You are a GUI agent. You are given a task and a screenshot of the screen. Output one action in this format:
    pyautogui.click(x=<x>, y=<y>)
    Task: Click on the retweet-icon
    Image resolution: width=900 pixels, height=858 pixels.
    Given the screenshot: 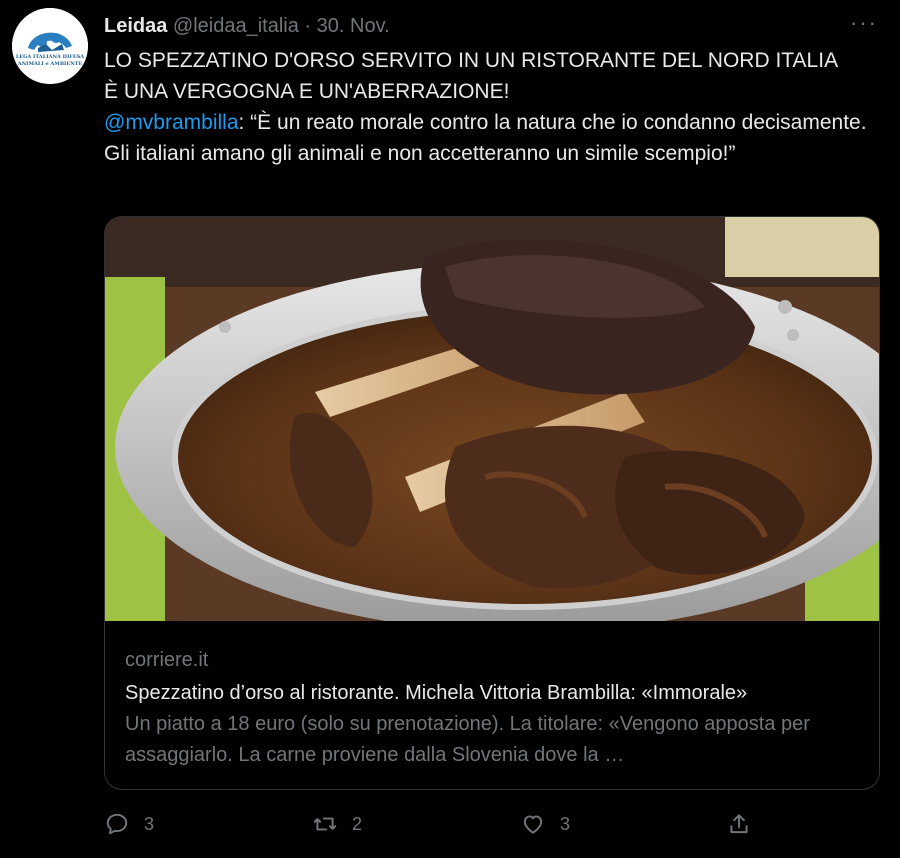 What is the action you would take?
    pyautogui.click(x=325, y=824)
    